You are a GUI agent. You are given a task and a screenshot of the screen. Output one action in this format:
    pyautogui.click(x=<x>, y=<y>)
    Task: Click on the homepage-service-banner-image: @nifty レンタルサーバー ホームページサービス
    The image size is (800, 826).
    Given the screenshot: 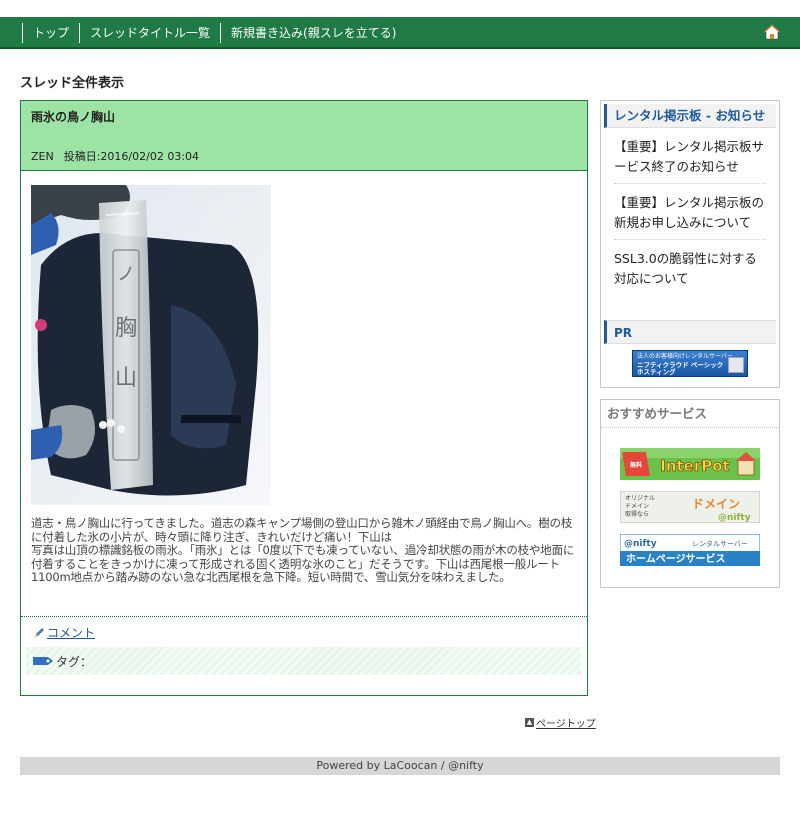 What is the action you would take?
    pyautogui.click(x=690, y=550)
    